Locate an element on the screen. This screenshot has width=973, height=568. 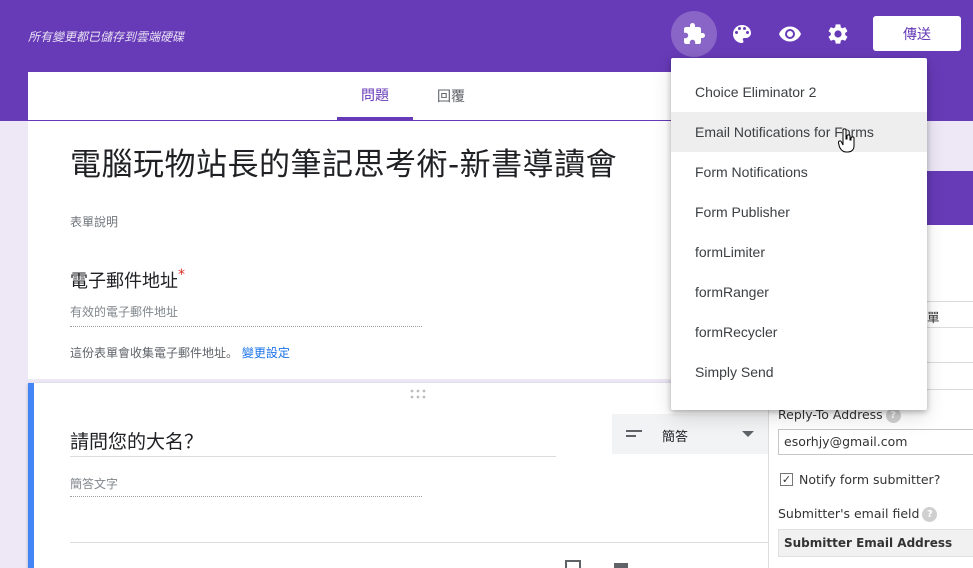
preview-button is located at coordinates (790, 34).